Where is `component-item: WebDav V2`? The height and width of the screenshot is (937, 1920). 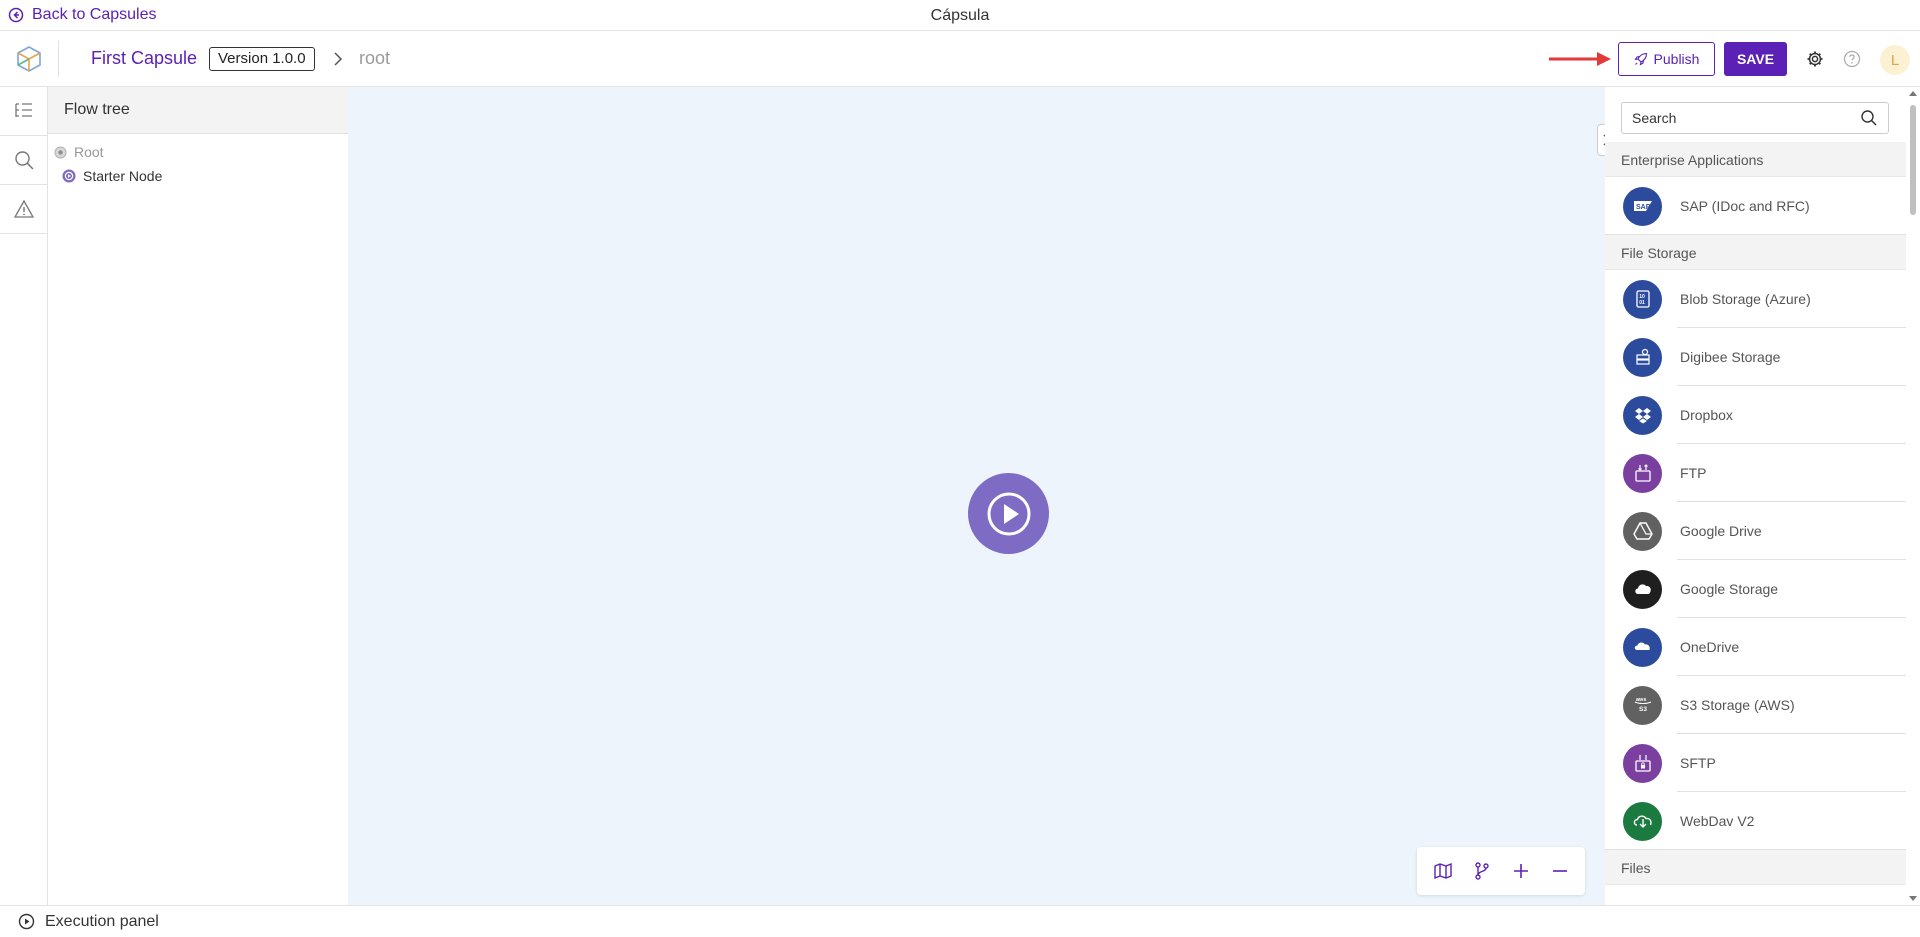 component-item: WebDav V2 is located at coordinates (1755, 821).